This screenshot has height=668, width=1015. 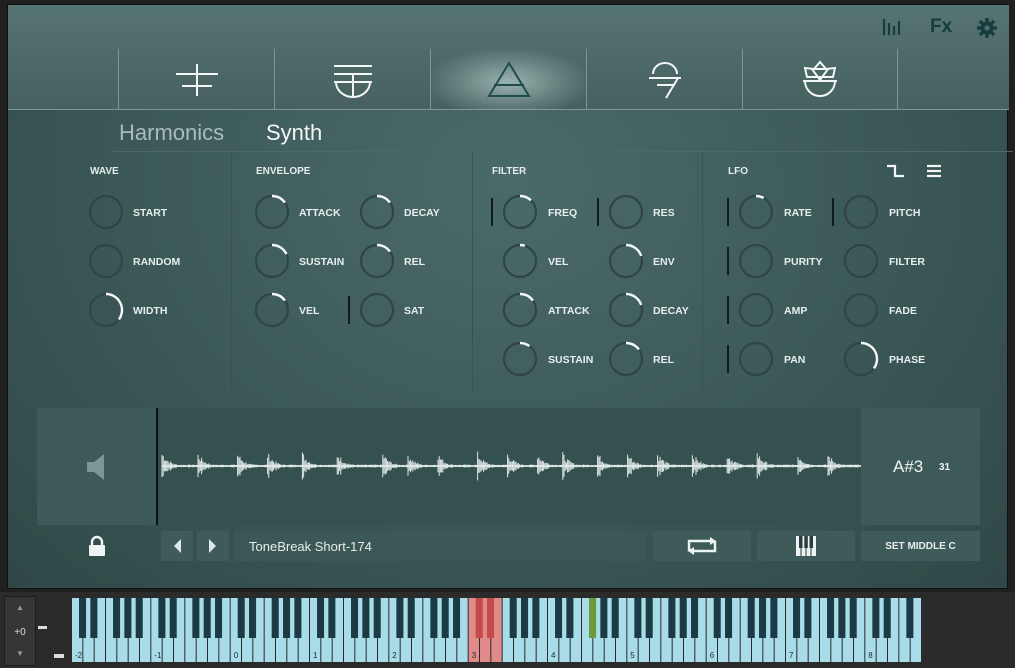 I want to click on knob-filter-sustain, so click(x=520, y=359).